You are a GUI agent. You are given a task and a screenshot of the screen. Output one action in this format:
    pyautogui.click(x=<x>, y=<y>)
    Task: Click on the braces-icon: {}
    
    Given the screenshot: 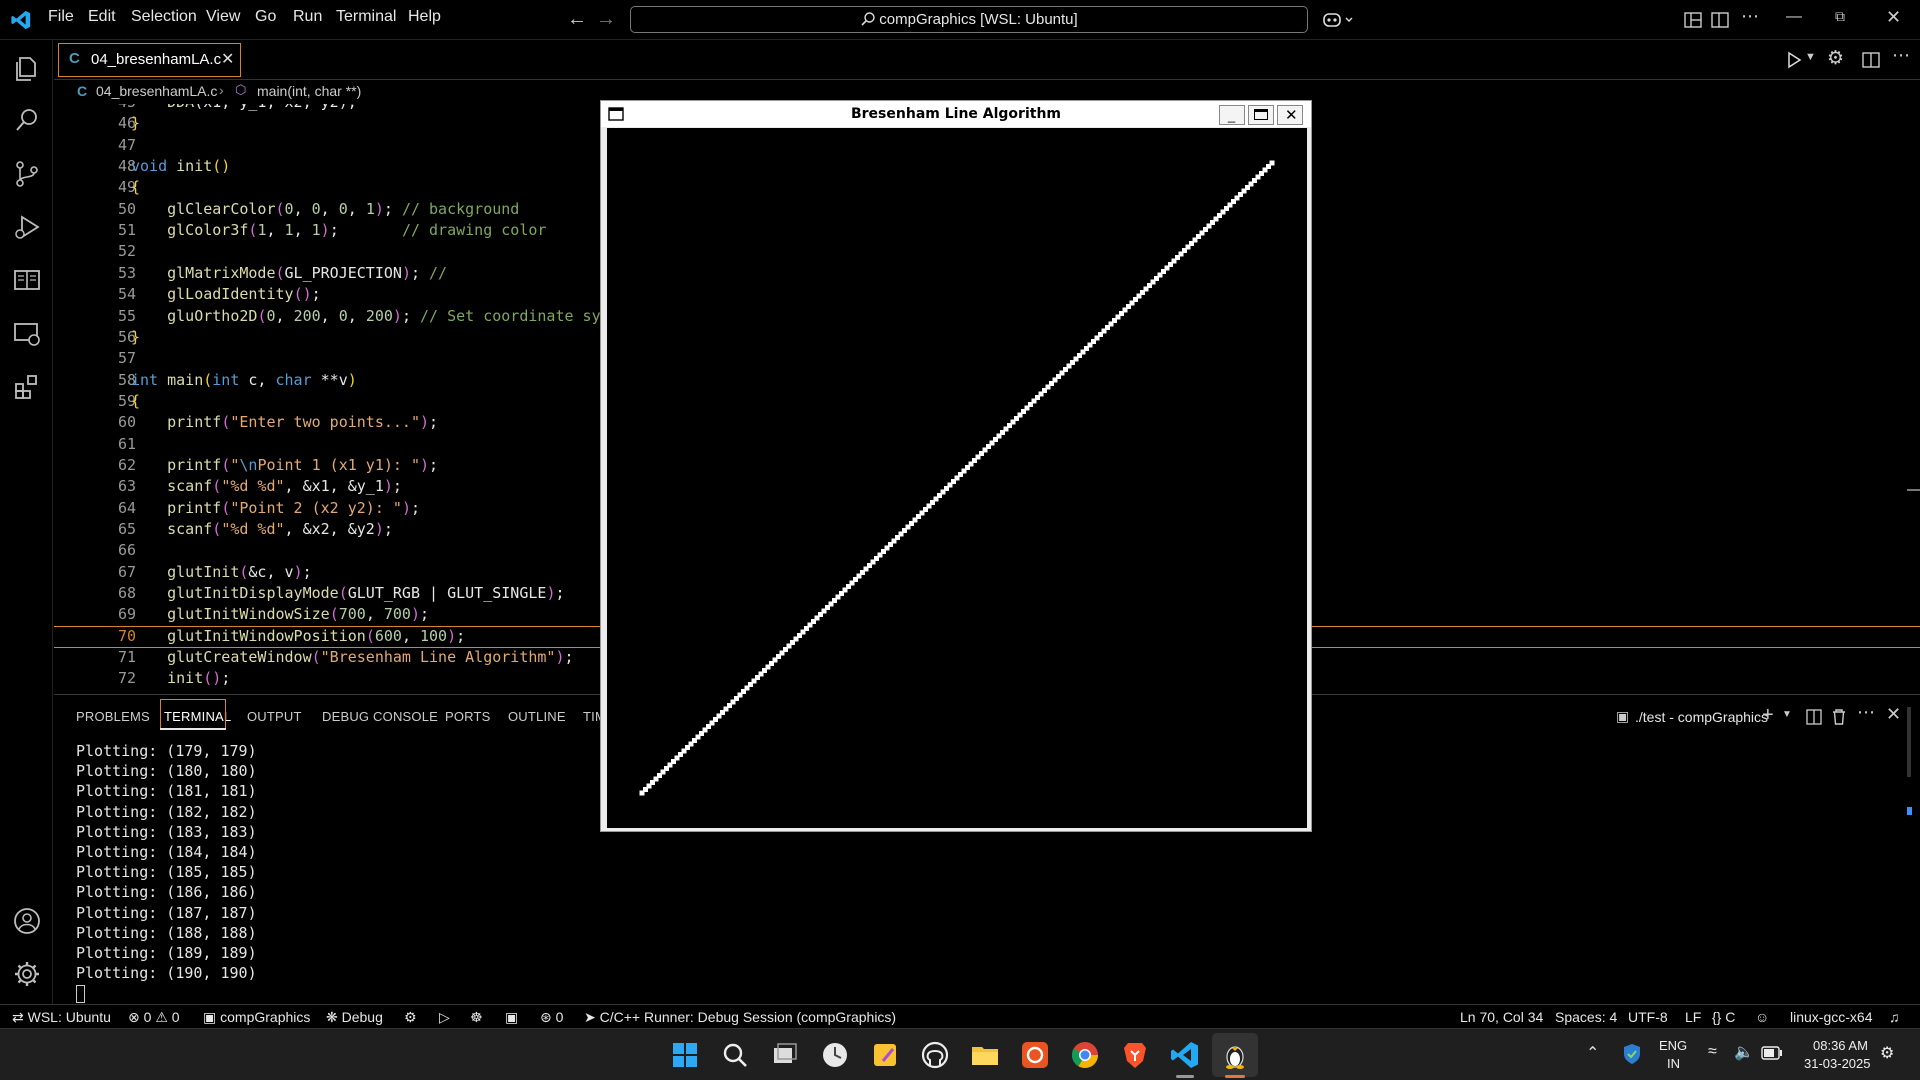 What is the action you would take?
    pyautogui.click(x=1719, y=1017)
    